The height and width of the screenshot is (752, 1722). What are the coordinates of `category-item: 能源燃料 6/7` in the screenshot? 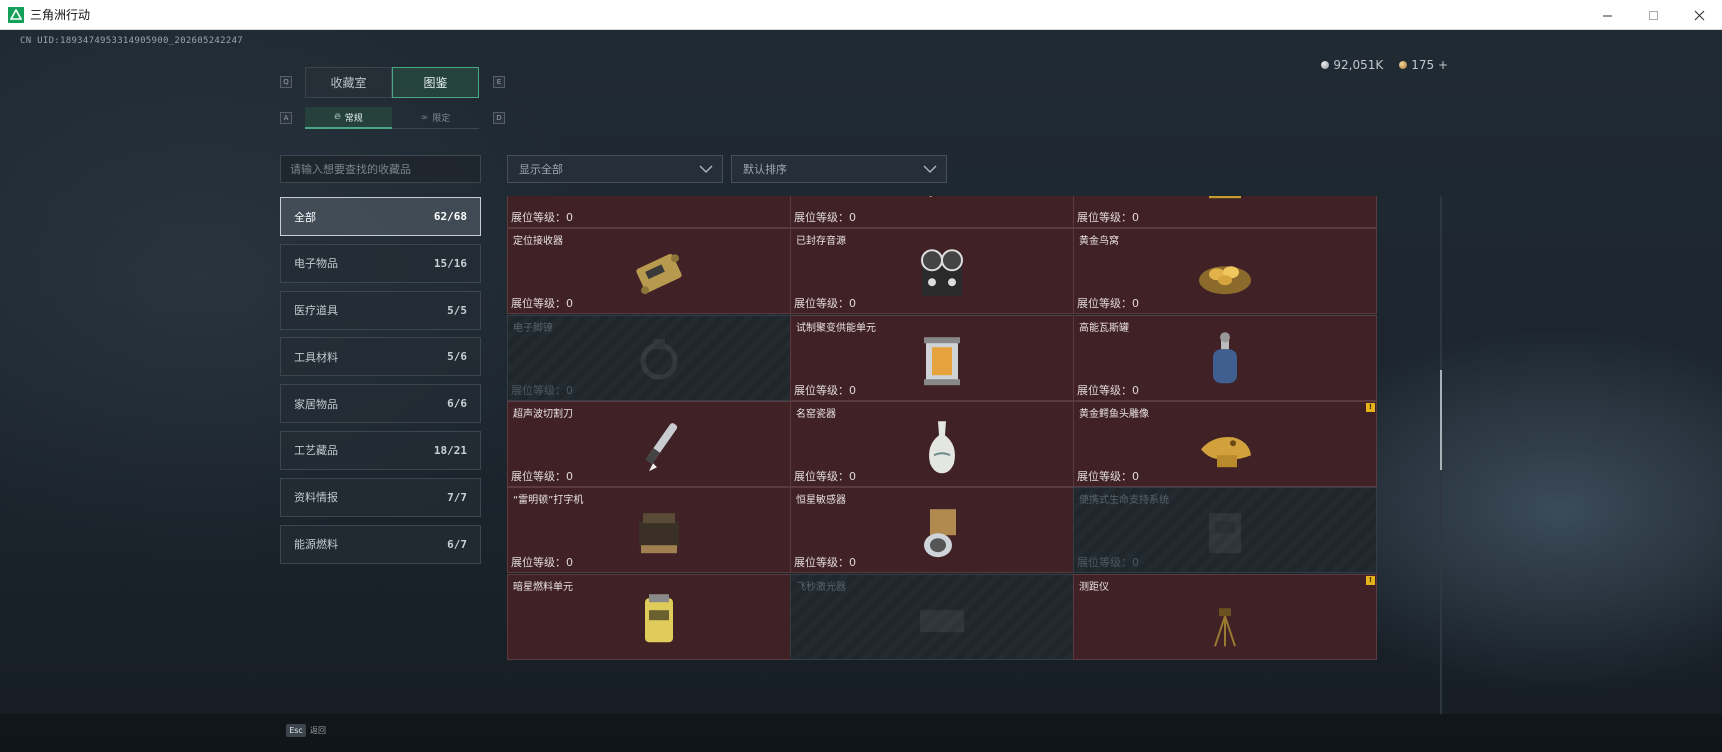 It's located at (380, 544).